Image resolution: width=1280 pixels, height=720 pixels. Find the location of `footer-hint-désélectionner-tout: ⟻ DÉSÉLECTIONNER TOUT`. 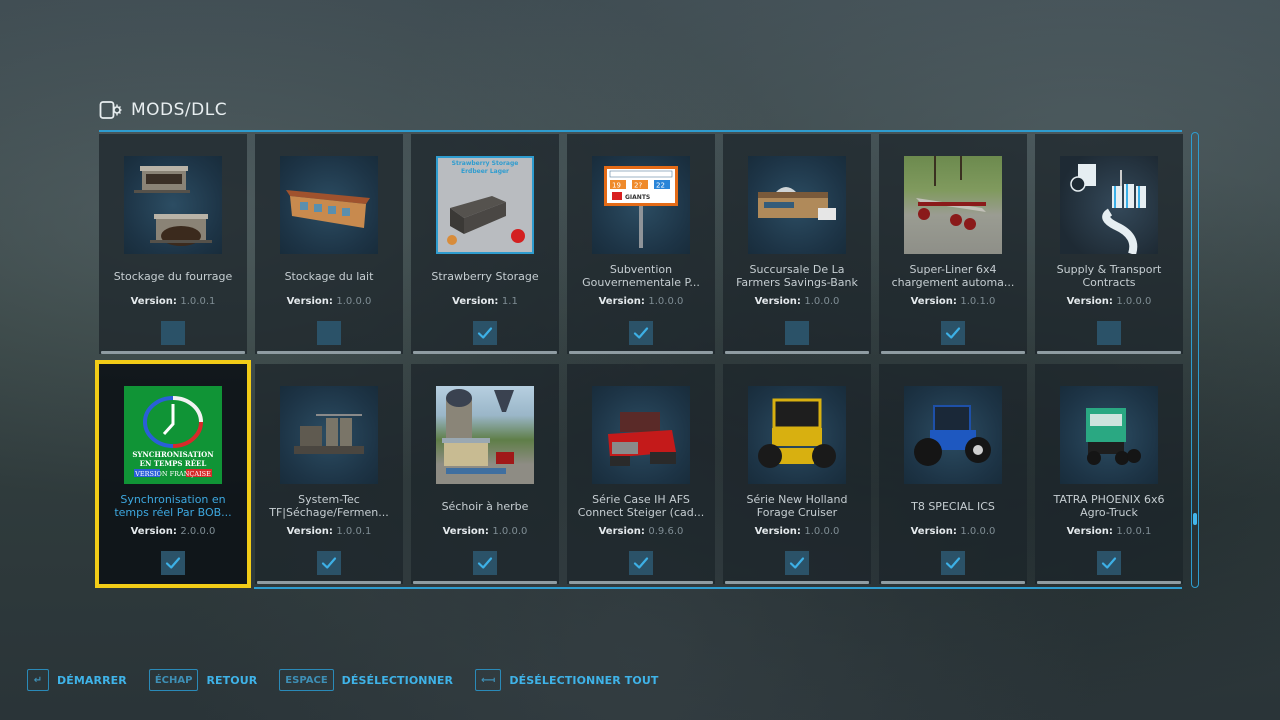

footer-hint-désélectionner-tout: ⟻ DÉSÉLECTIONNER TOUT is located at coordinates (566, 680).